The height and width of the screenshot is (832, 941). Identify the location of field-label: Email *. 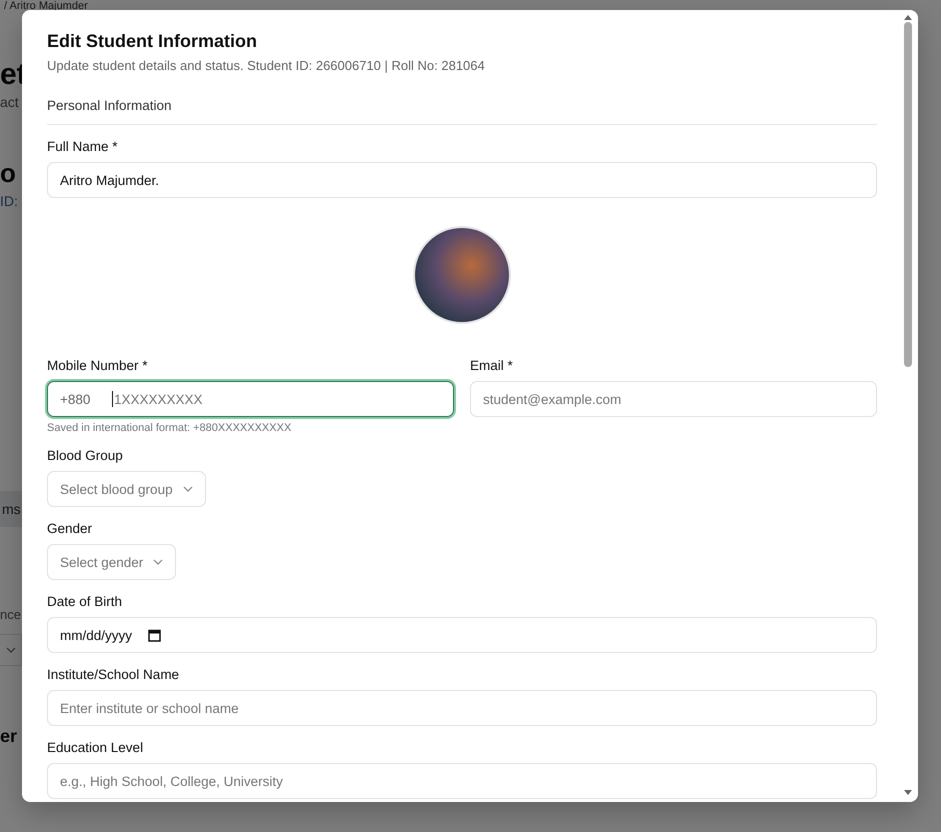
(492, 365).